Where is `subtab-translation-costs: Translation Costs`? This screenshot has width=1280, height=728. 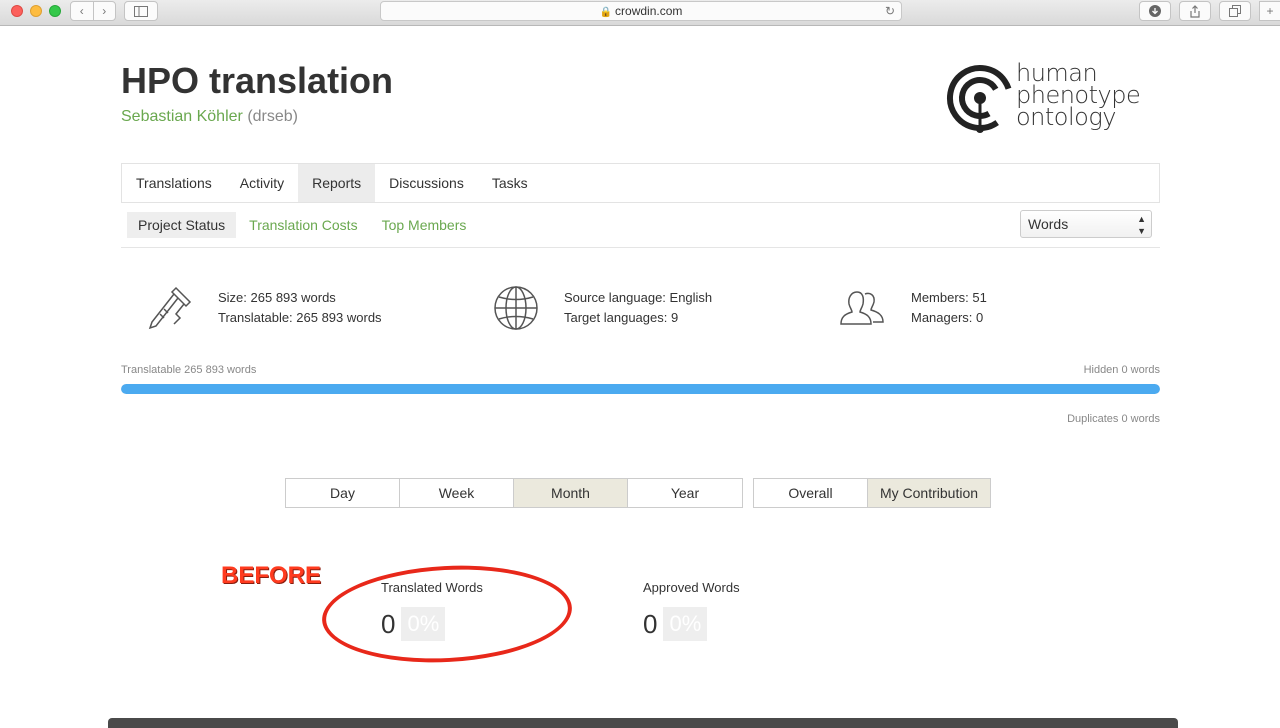 subtab-translation-costs: Translation Costs is located at coordinates (303, 225).